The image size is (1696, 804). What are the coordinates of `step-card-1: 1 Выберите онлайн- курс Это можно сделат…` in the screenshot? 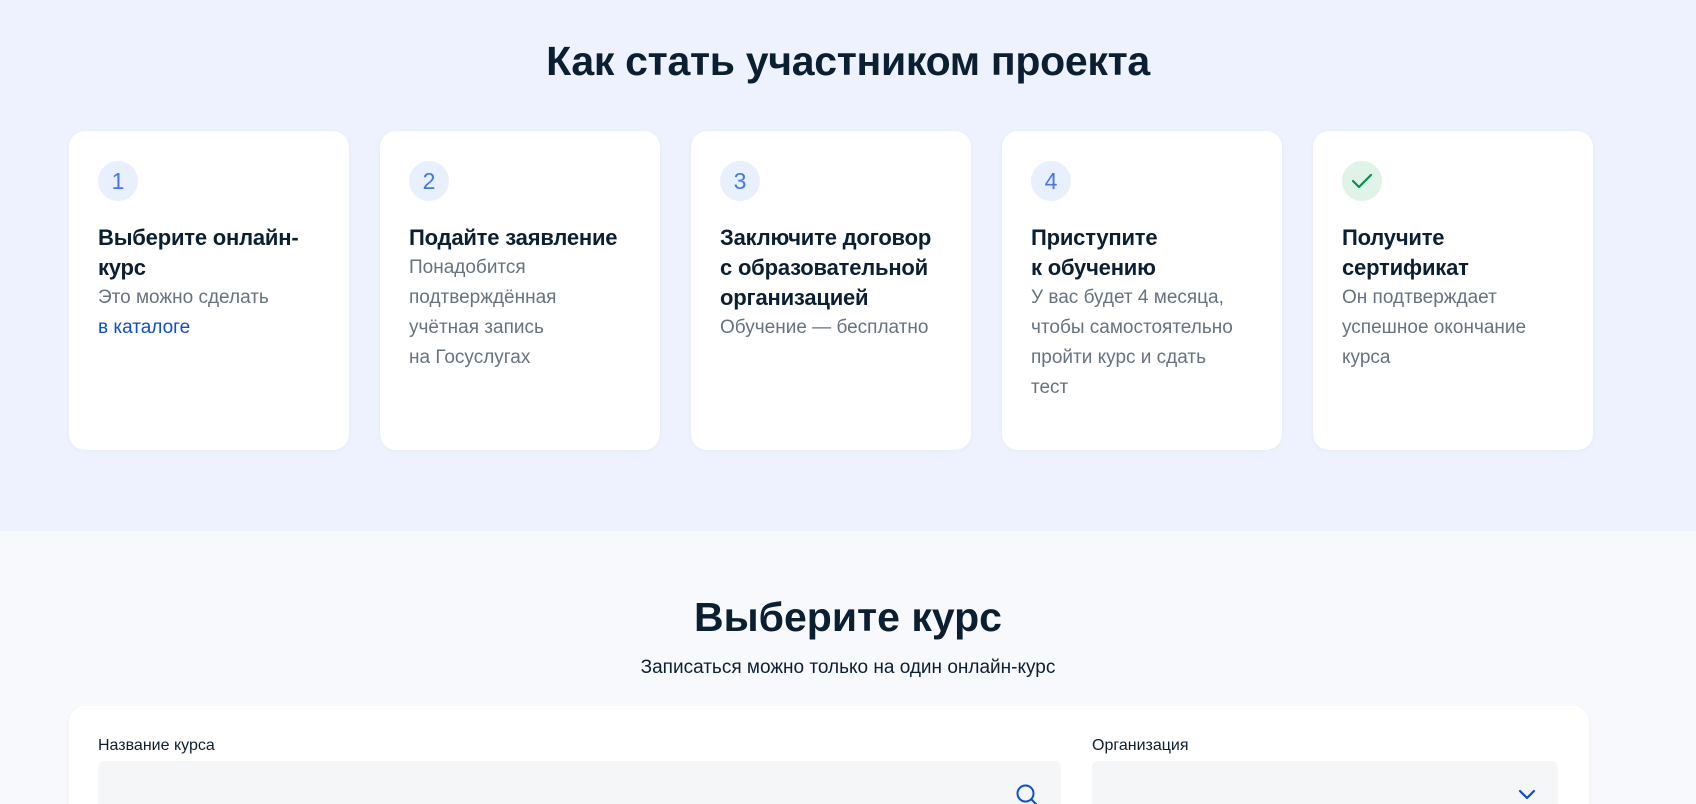 It's located at (209, 290).